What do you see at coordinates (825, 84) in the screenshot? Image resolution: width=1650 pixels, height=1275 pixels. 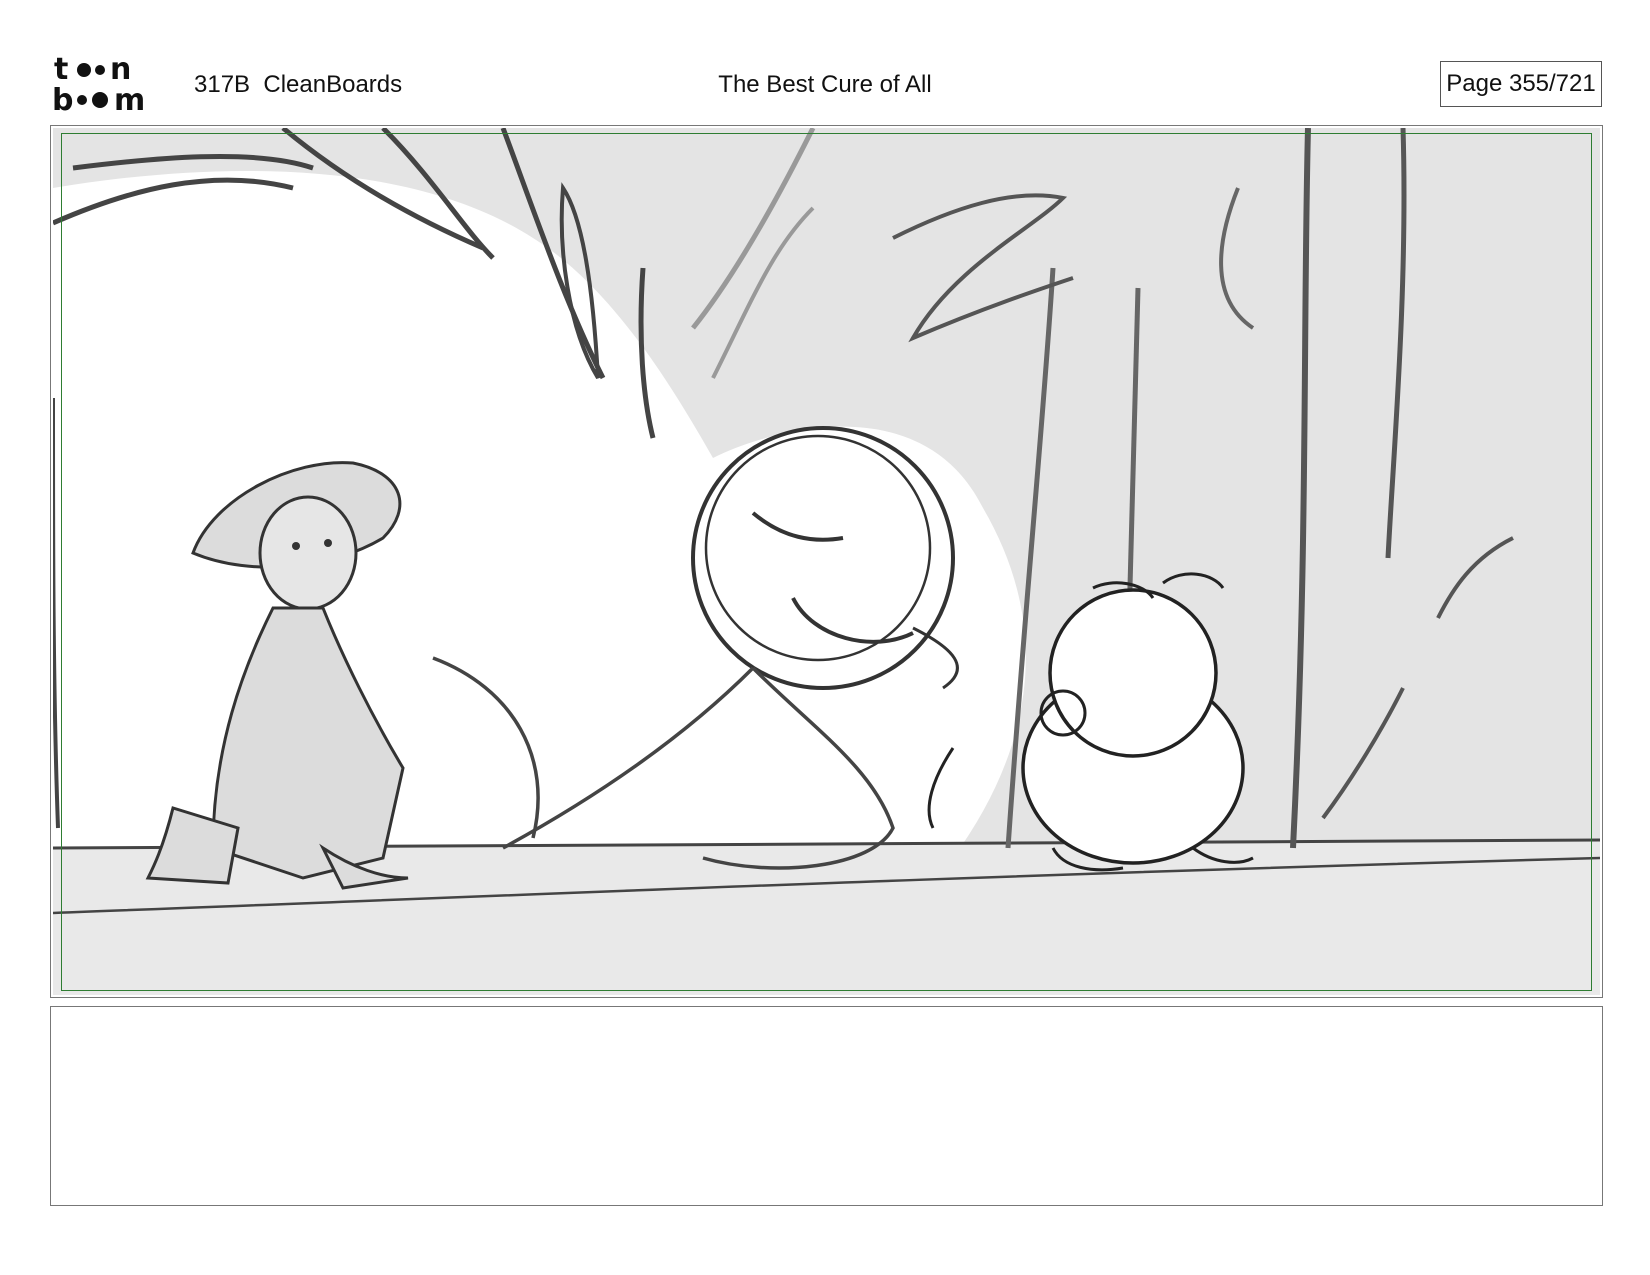 I see `document-title: The Best Cure of All` at bounding box center [825, 84].